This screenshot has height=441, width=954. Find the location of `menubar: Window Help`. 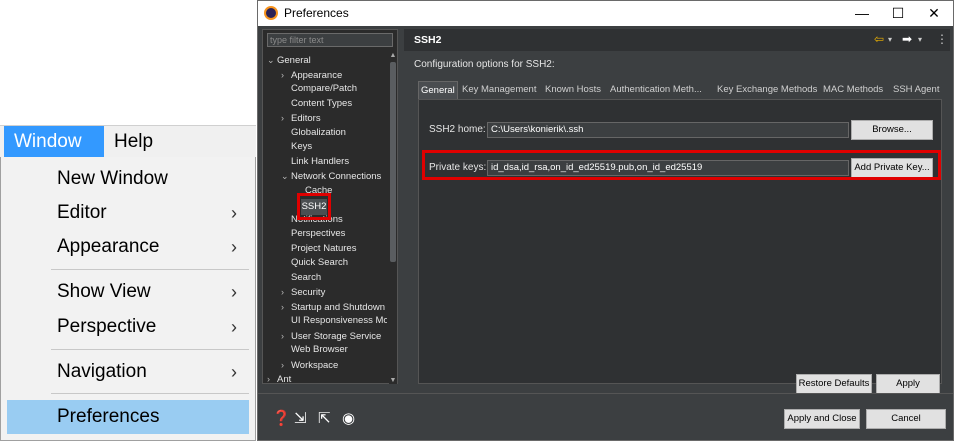

menubar: Window Help is located at coordinates (128, 141).